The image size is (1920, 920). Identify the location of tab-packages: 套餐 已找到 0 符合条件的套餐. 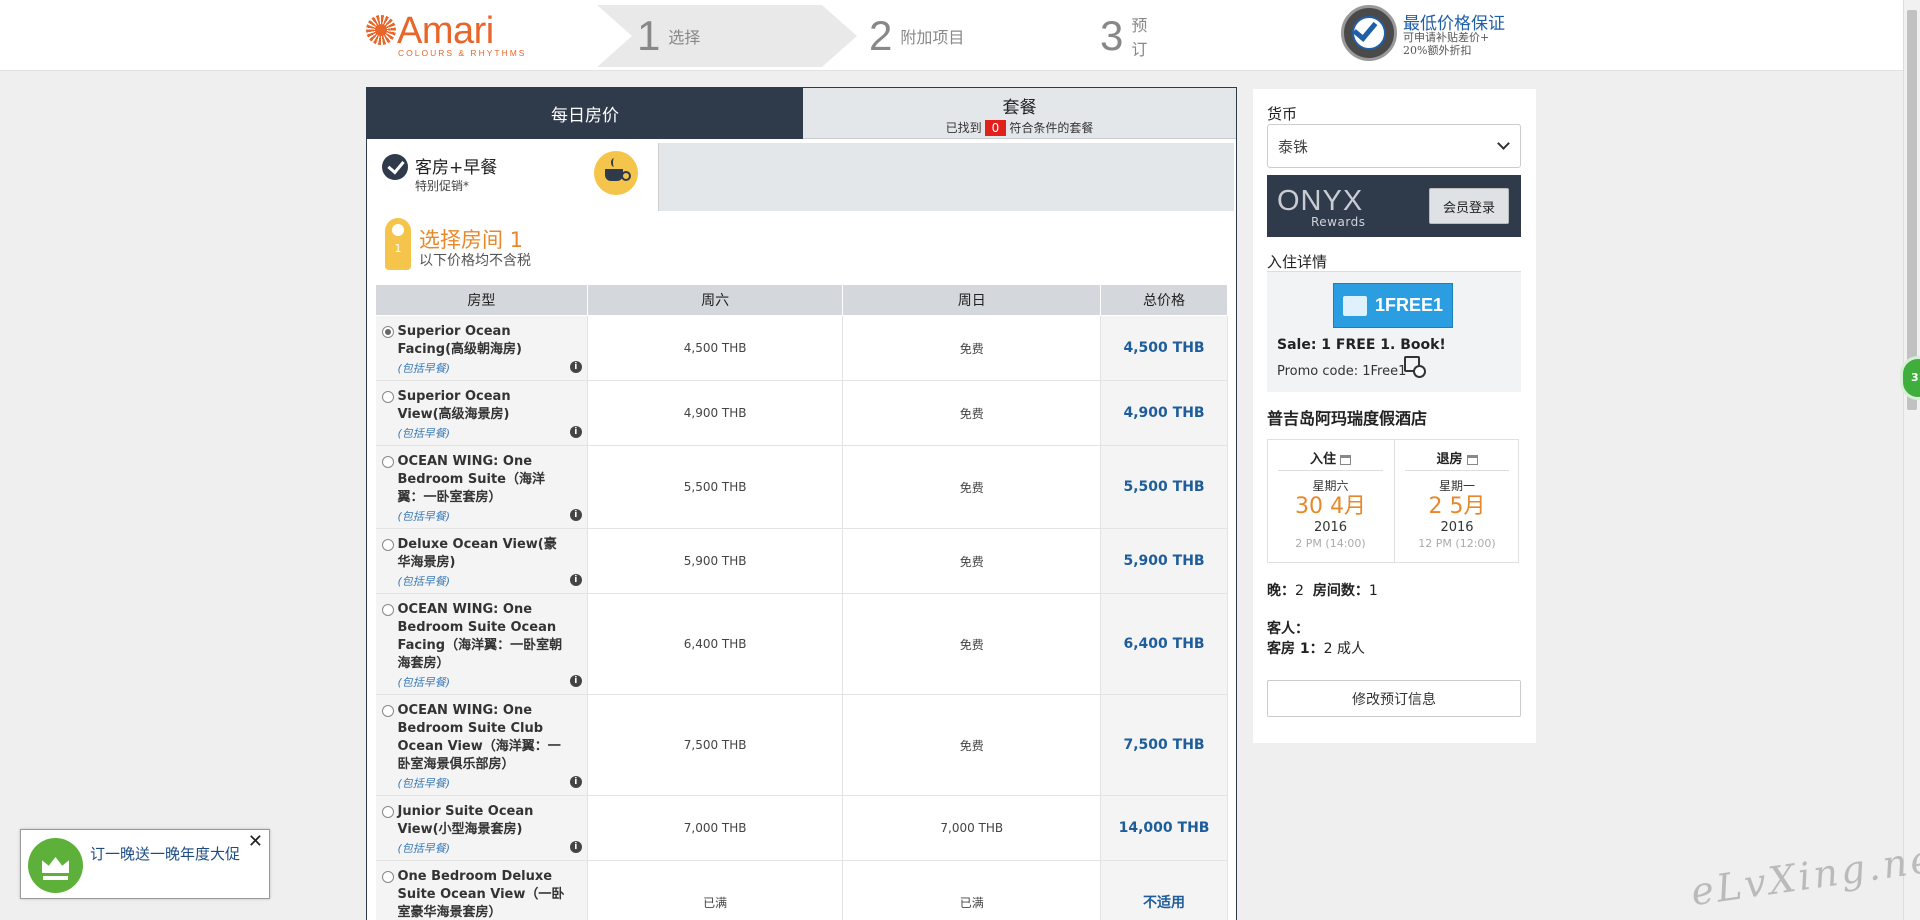
(1019, 113).